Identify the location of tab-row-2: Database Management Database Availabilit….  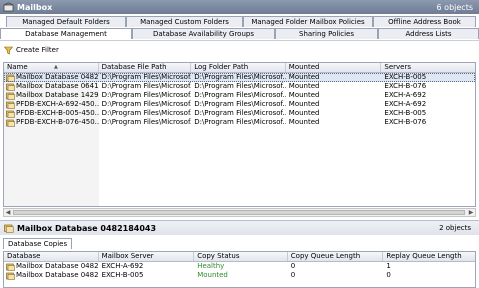
(239, 33).